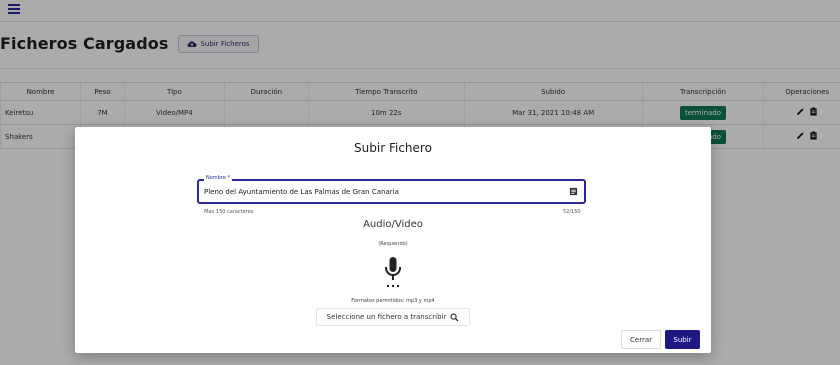  What do you see at coordinates (454, 317) in the screenshot?
I see `search-icon` at bounding box center [454, 317].